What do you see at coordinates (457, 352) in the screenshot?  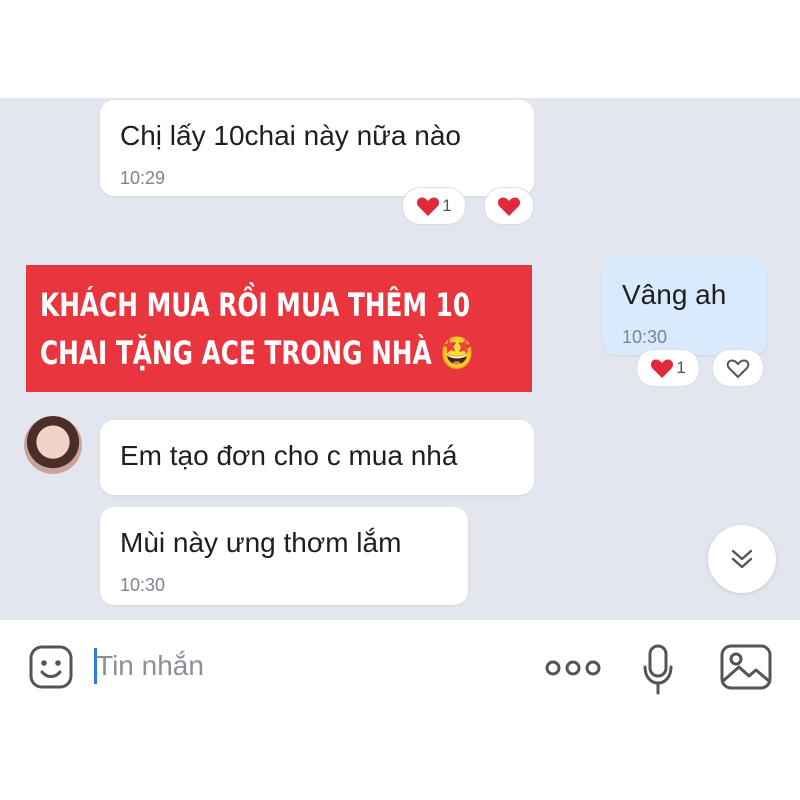 I see `star-struck-emoji: 🤩` at bounding box center [457, 352].